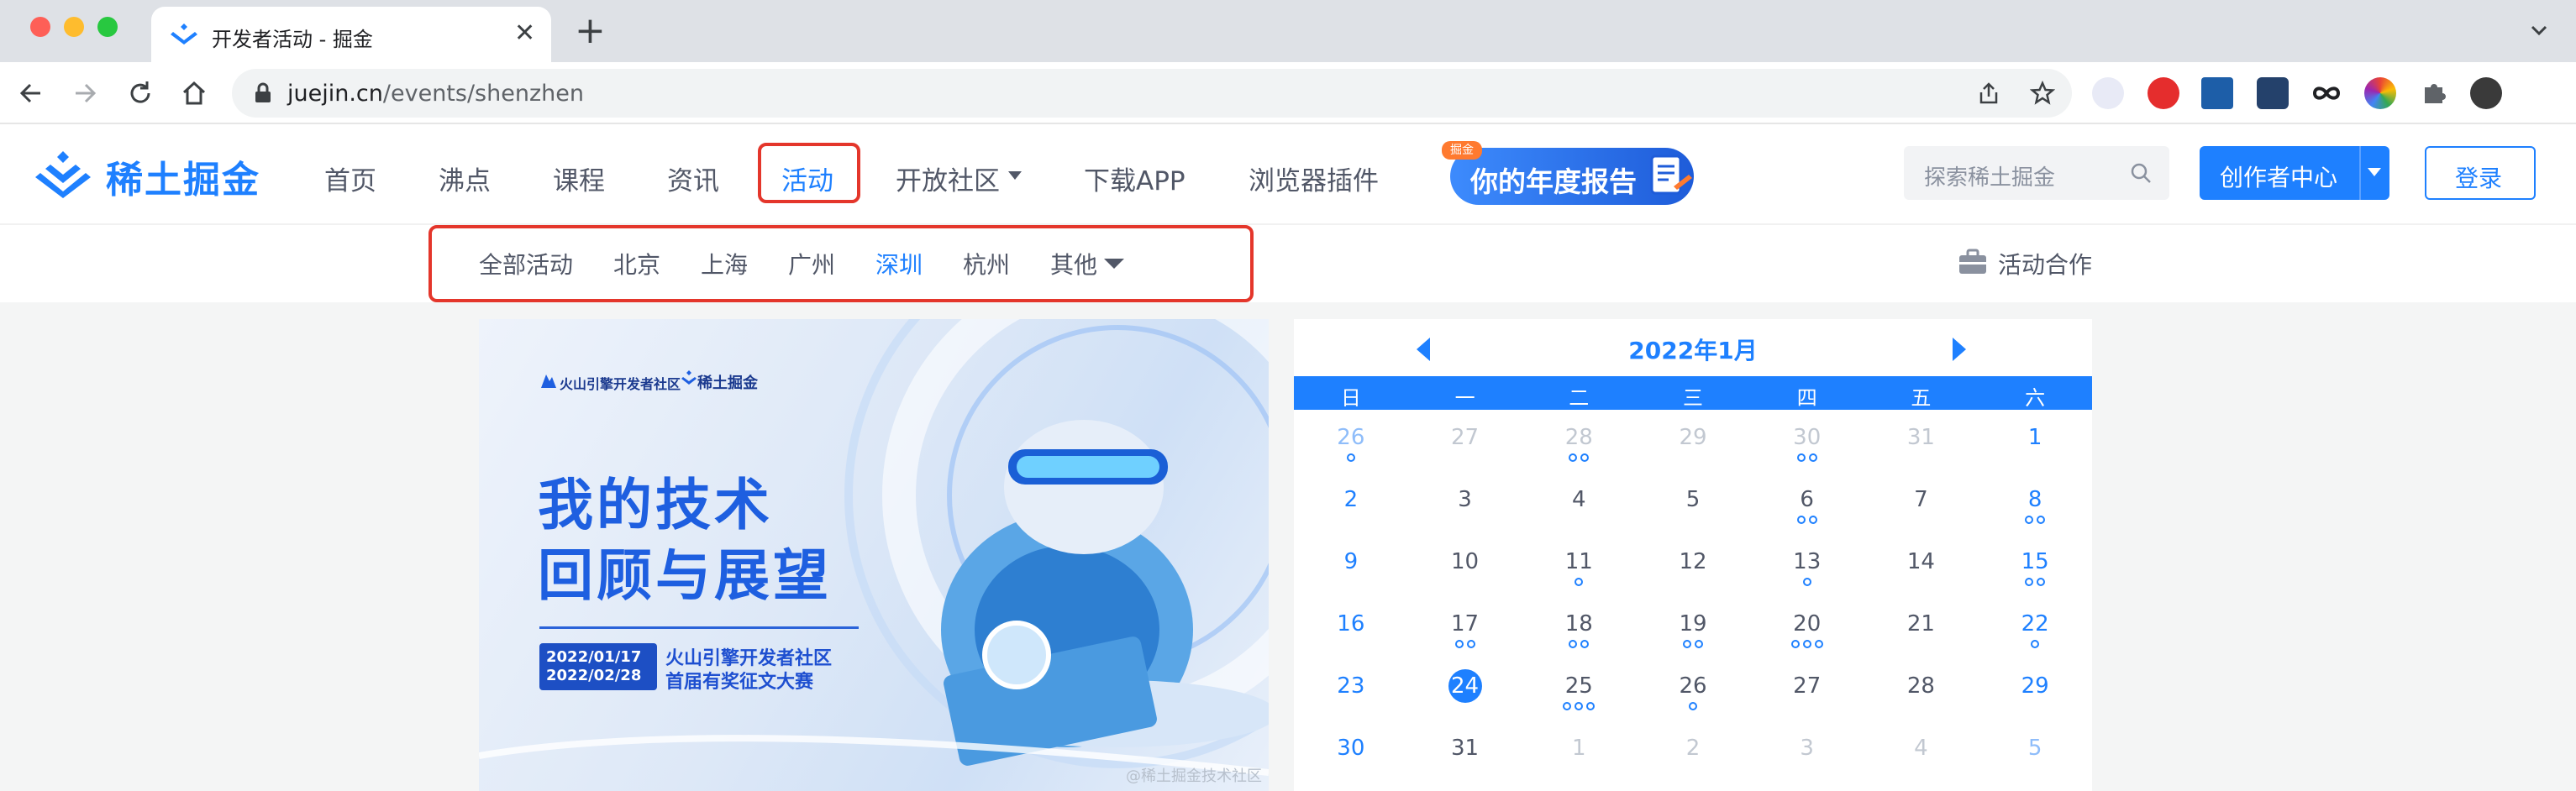  Describe the element at coordinates (2045, 264) in the screenshot. I see `event-cooperation-link: 活动合作` at that location.